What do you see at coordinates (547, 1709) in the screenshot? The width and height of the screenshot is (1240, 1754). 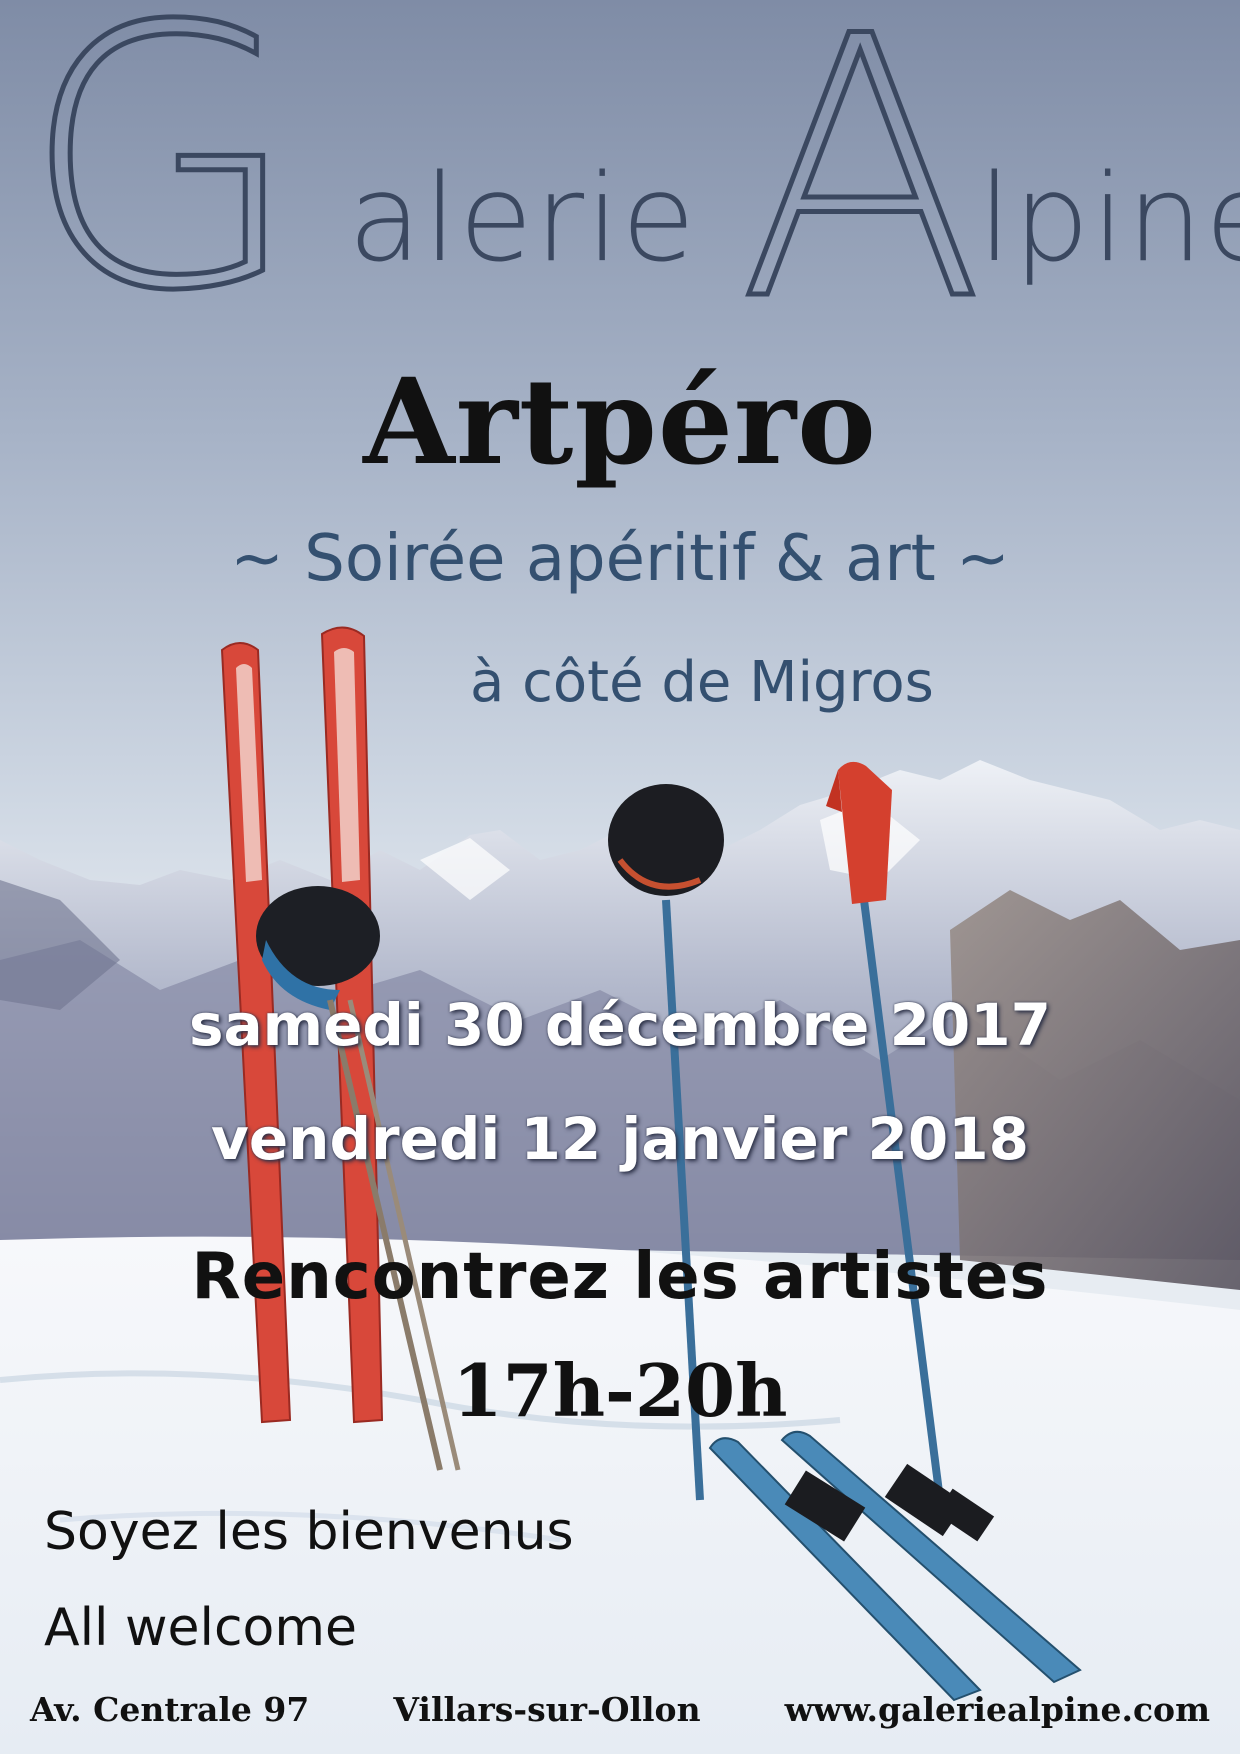 I see `footer-town: Villars-sur-Ollon` at bounding box center [547, 1709].